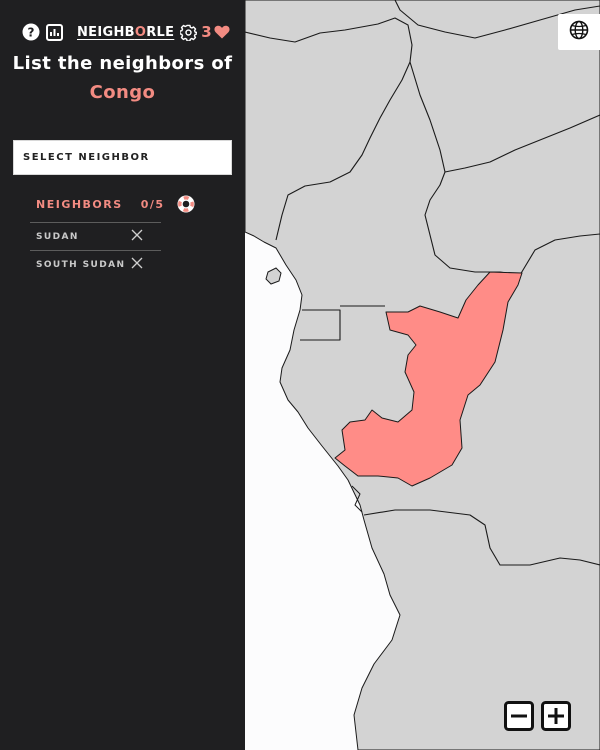 This screenshot has height=750, width=600. I want to click on neighbor-select: SELECT NEIGHBOR, so click(122, 157).